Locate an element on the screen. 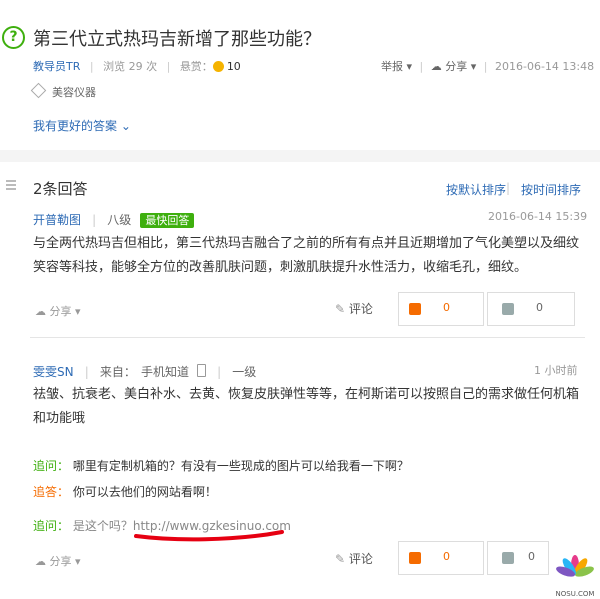 This screenshot has height=599, width=600. question-meta: 教导员TR | 浏览 29 次 | 悬赏： 10 is located at coordinates (137, 66).